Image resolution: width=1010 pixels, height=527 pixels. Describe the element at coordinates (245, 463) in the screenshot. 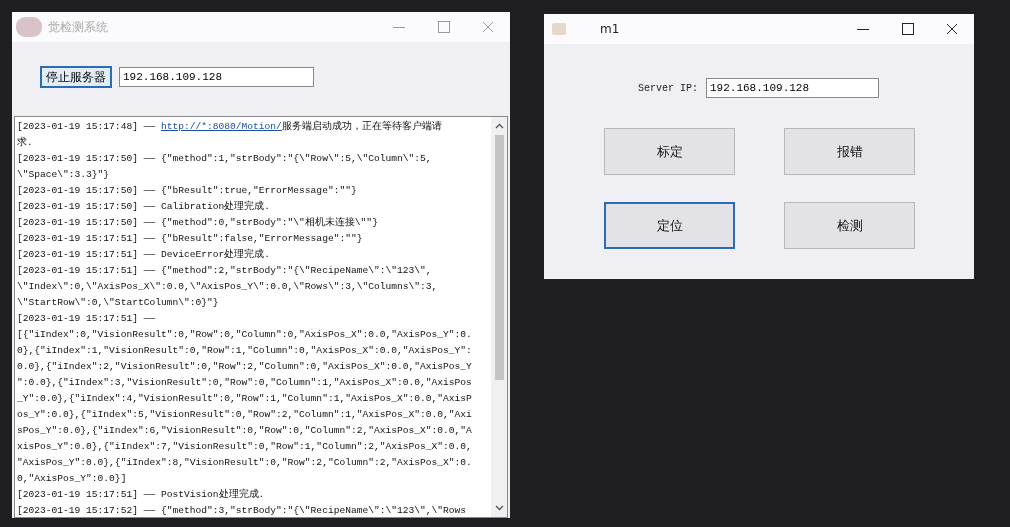

I see `log-line: "AxisPos_Y":0.0},{"iIndex":8,"VisionResult":0,"Row":2,"Column":2,"AxisPos_X":0.` at that location.